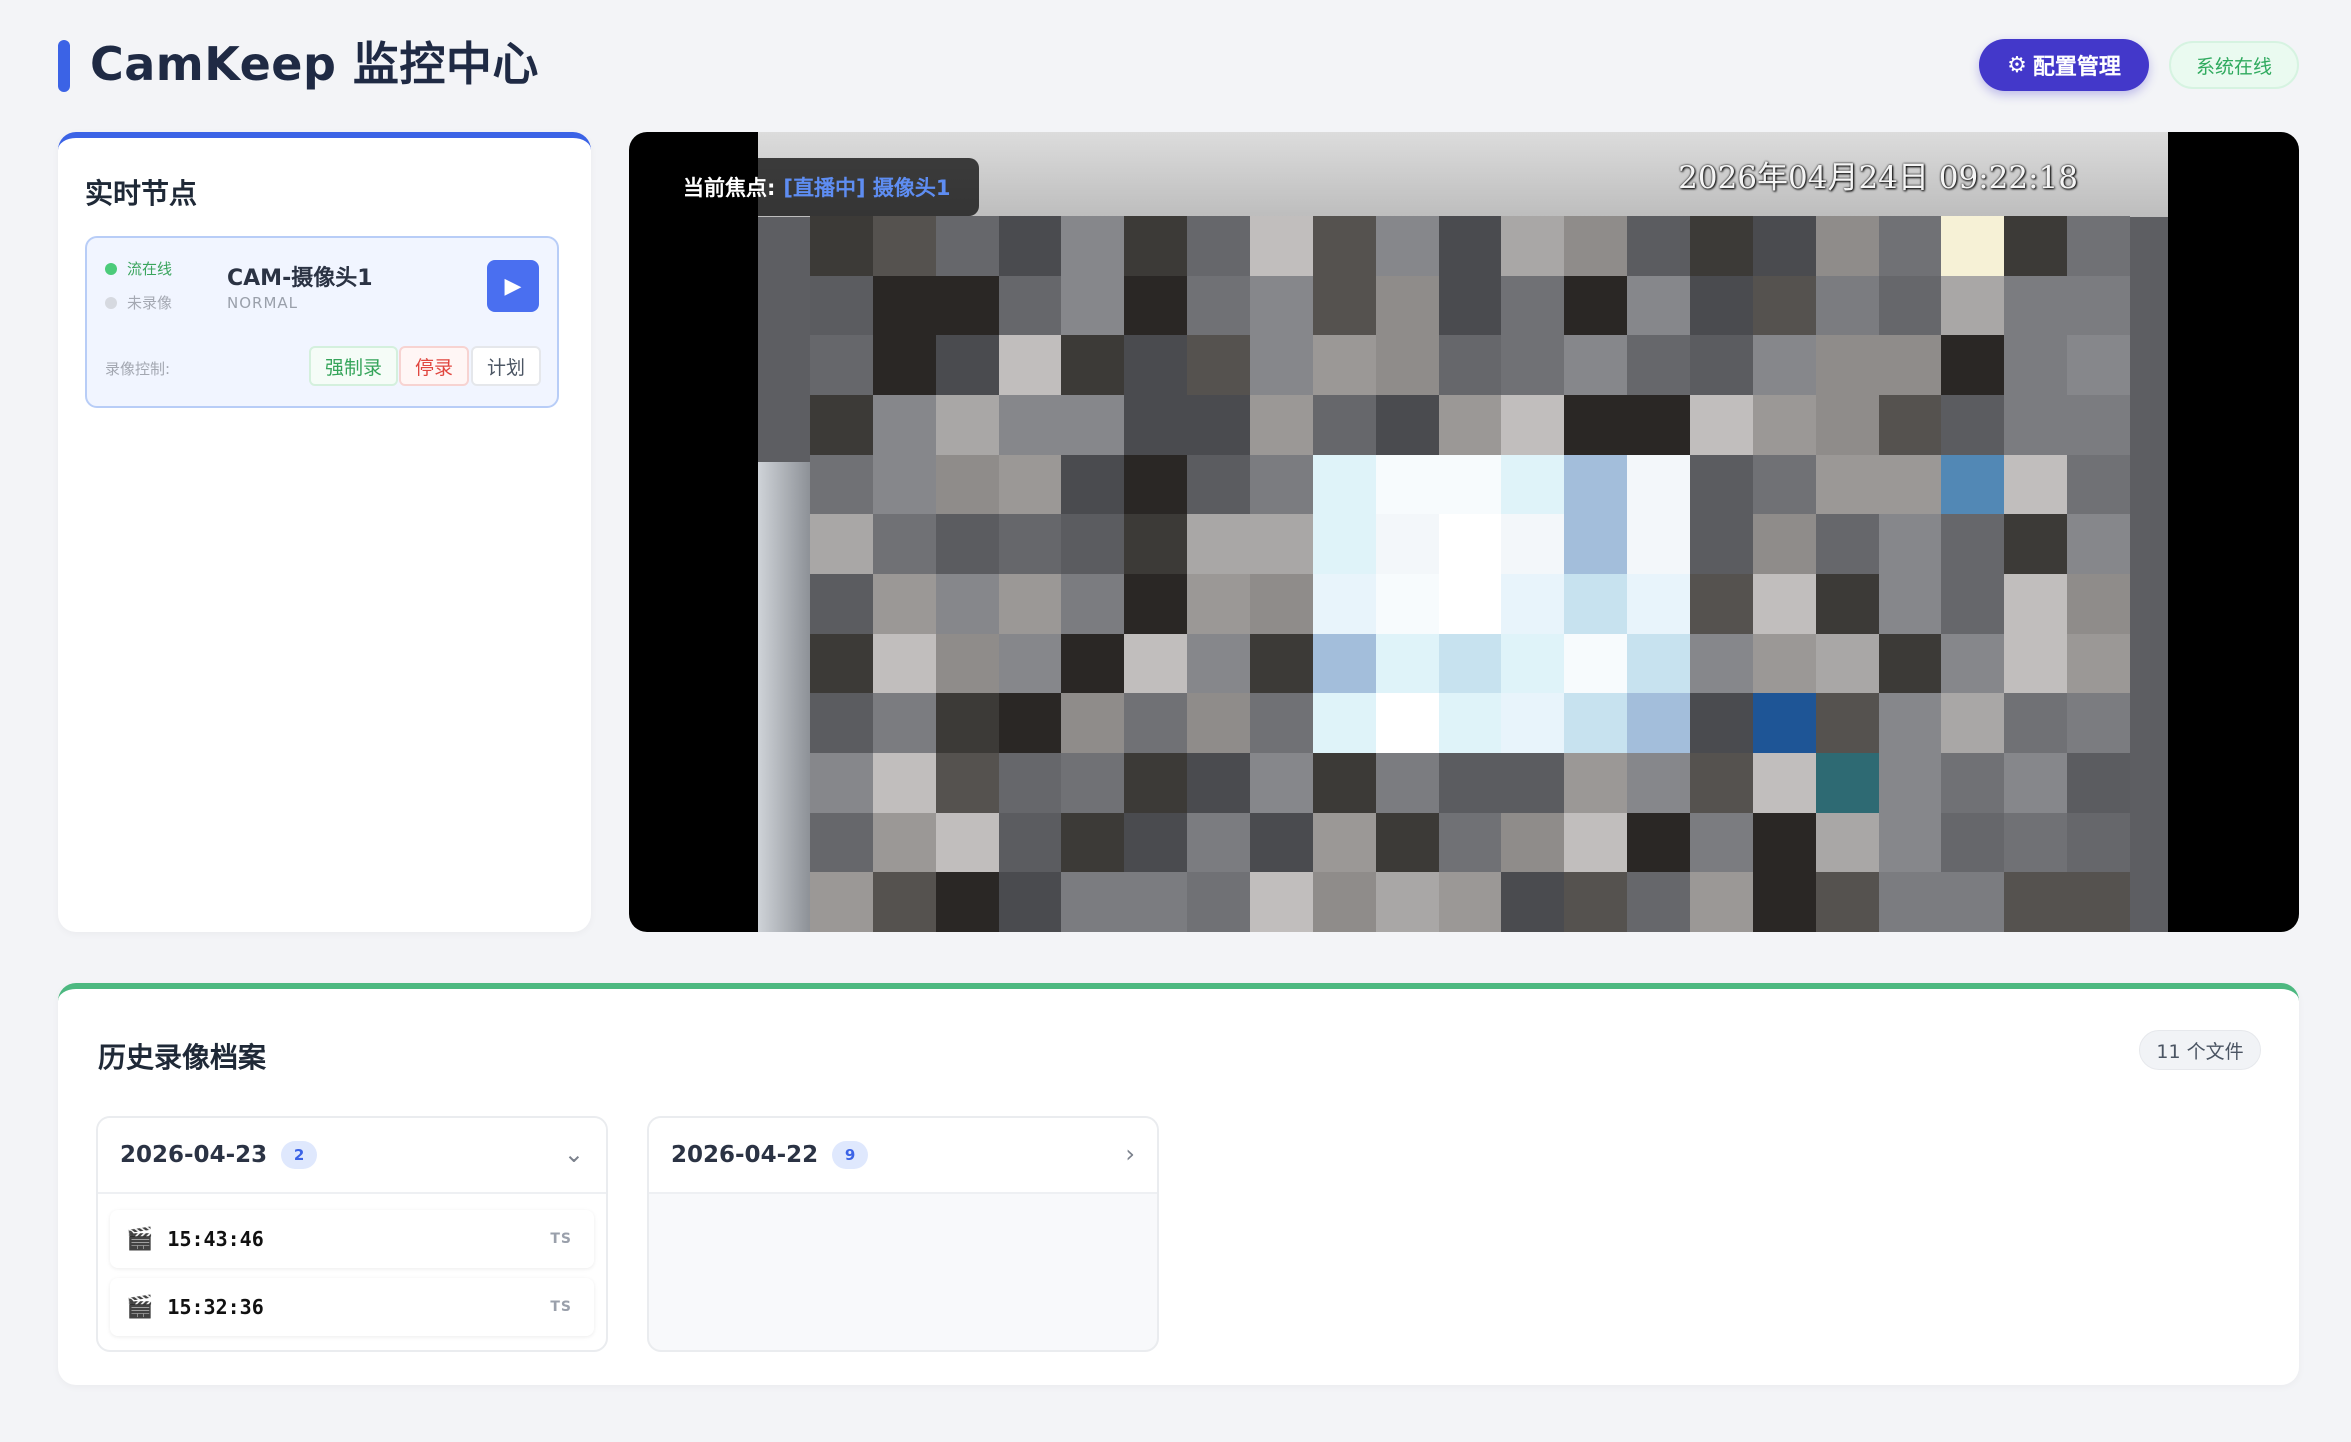  I want to click on group-count-badge: 9, so click(850, 1155).